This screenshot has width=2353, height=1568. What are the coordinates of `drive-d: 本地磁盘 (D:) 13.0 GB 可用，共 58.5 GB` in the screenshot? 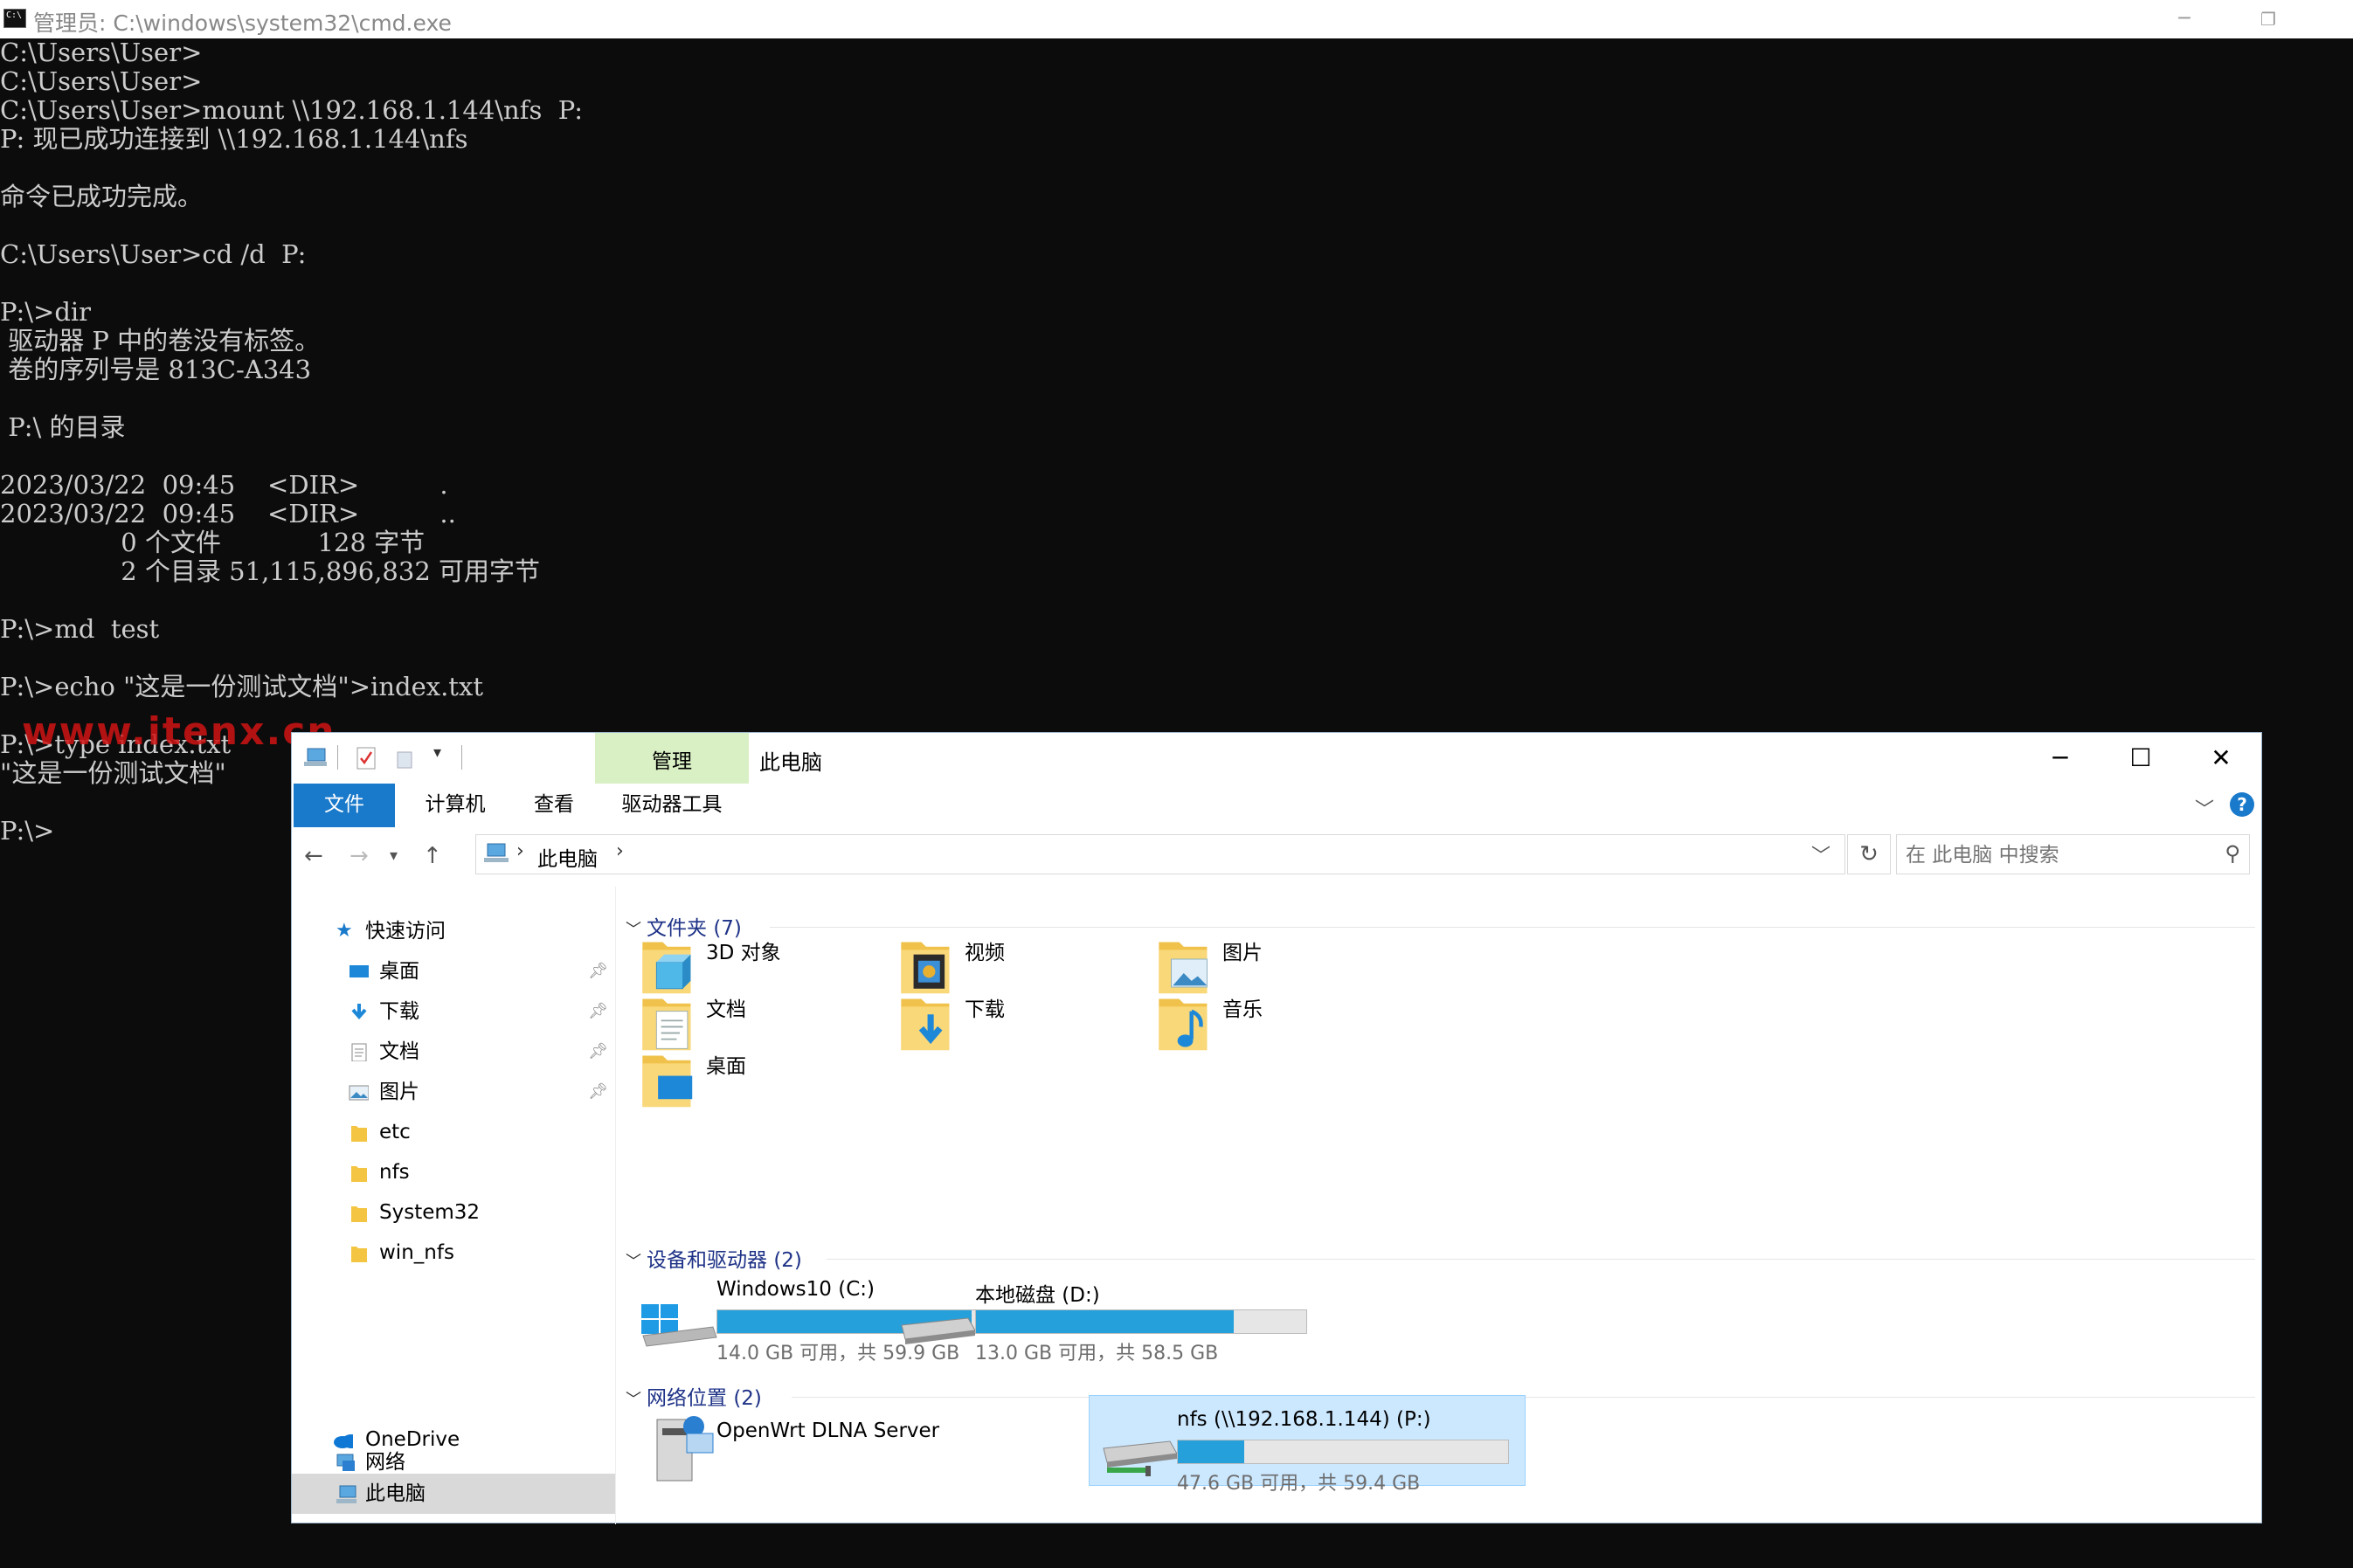 It's located at (1106, 1315).